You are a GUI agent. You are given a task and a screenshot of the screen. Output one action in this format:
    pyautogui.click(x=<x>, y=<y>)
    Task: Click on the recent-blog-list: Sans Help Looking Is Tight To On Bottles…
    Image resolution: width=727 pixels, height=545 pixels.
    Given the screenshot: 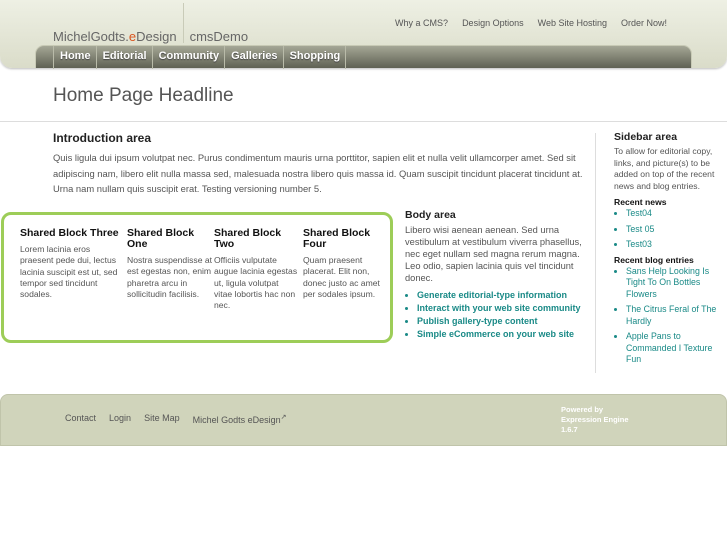 What is the action you would take?
    pyautogui.click(x=669, y=316)
    